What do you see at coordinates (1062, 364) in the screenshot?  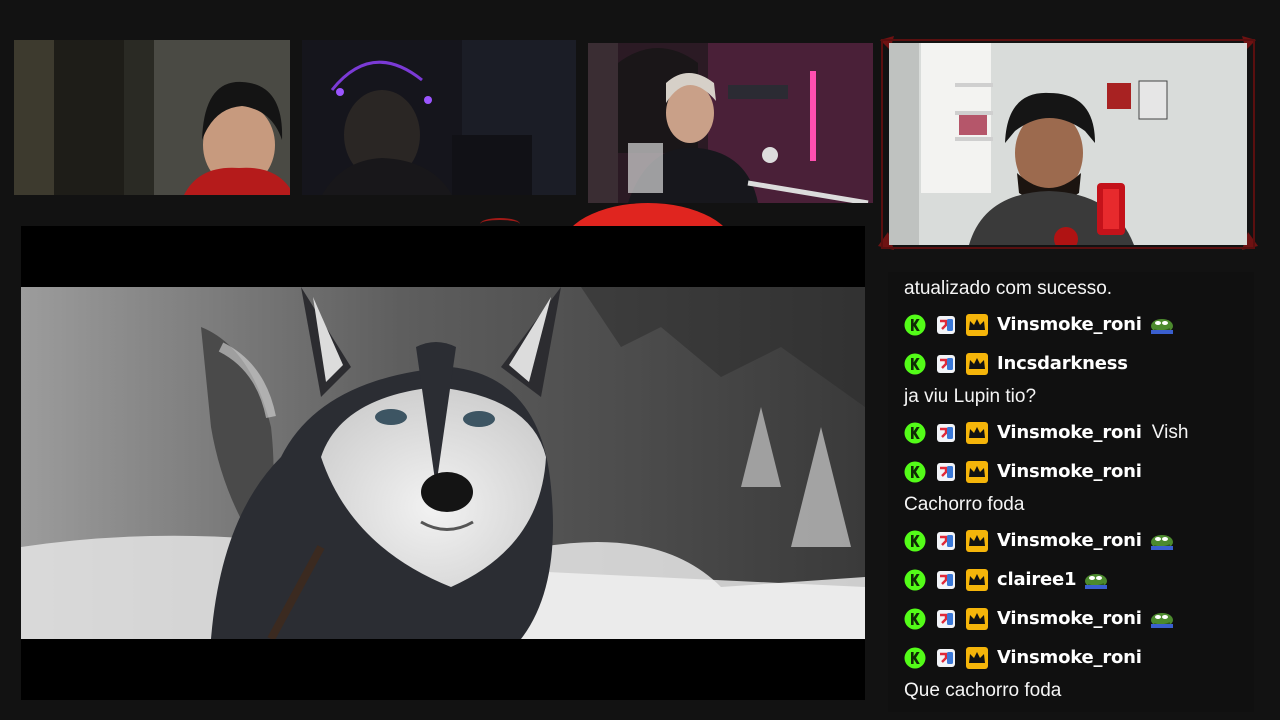 I see `chat-username: Incsdarkness` at bounding box center [1062, 364].